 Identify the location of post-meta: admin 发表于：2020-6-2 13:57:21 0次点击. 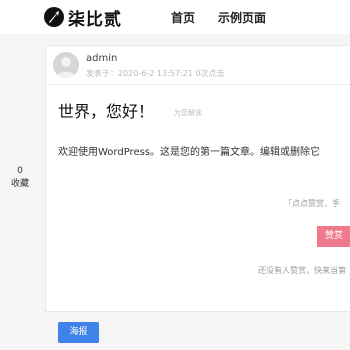
(198, 65).